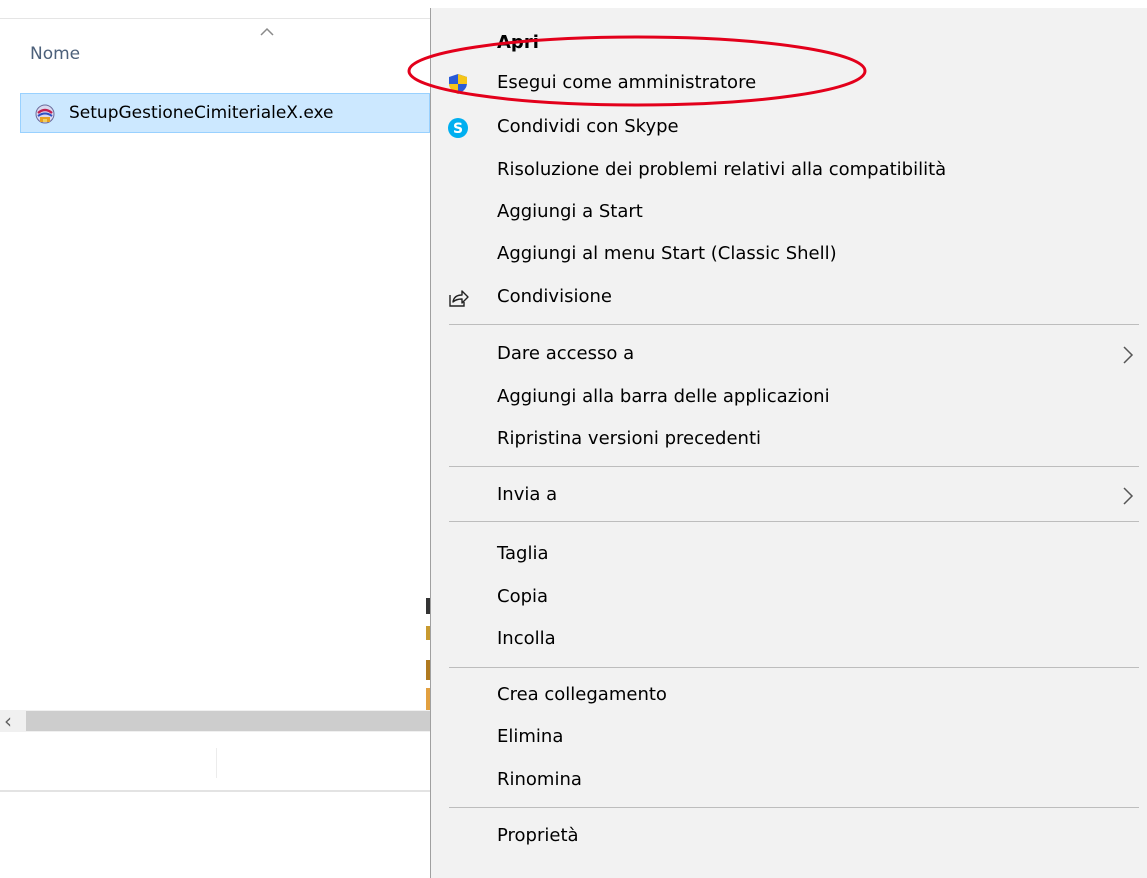  I want to click on menu-item-label: Esegui come amministratore, so click(627, 82).